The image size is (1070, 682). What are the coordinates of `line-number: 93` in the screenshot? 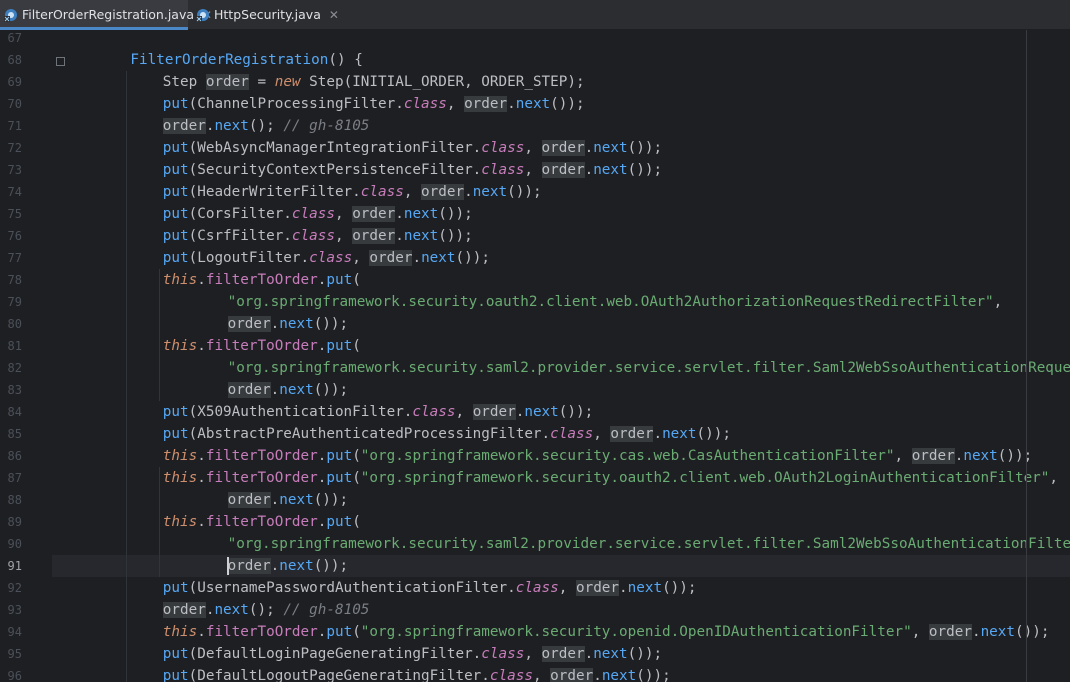 It's located at (14, 610).